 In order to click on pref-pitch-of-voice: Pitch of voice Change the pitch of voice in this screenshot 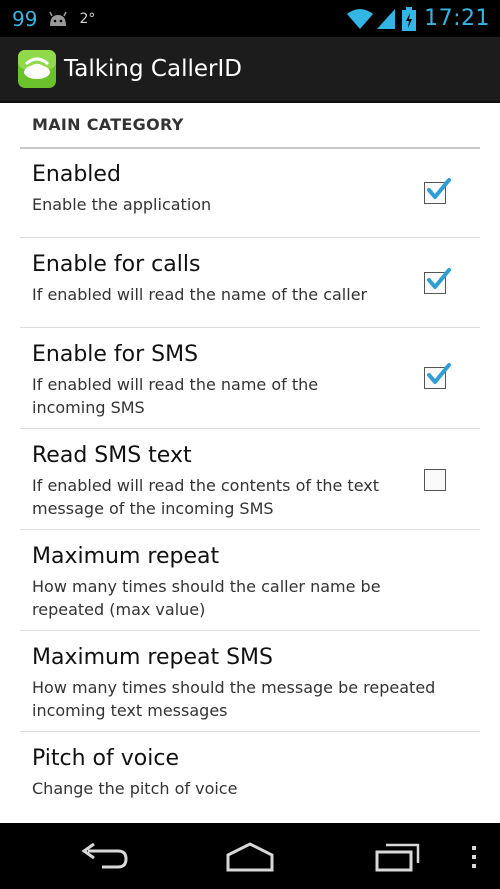, I will do `click(250, 777)`.